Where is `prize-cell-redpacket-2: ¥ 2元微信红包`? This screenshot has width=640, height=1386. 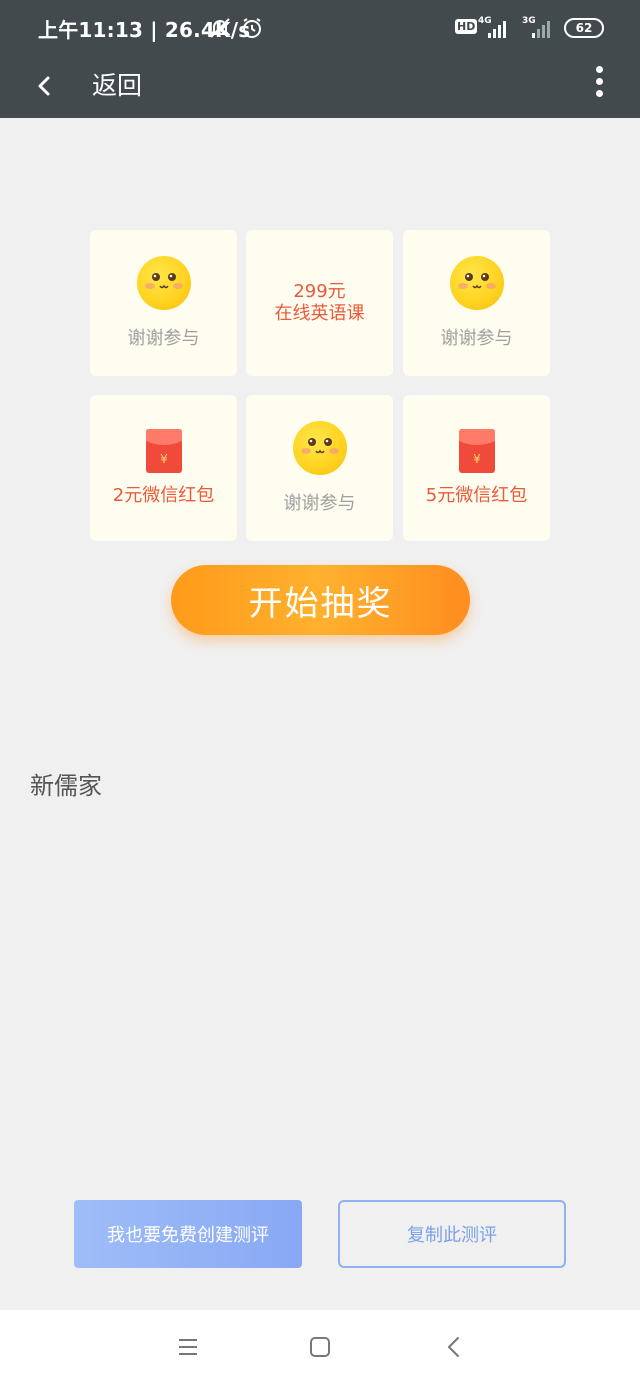 prize-cell-redpacket-2: ¥ 2元微信红包 is located at coordinates (163, 468).